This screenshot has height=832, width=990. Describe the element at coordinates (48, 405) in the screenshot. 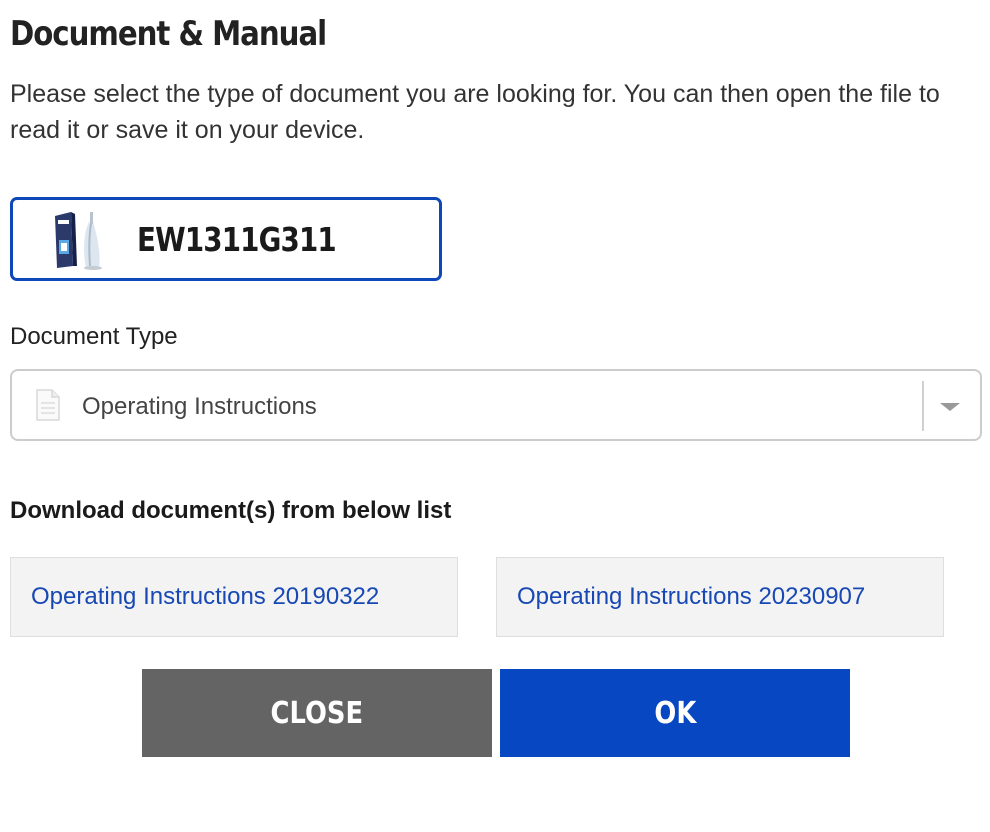

I see `document-icon` at that location.